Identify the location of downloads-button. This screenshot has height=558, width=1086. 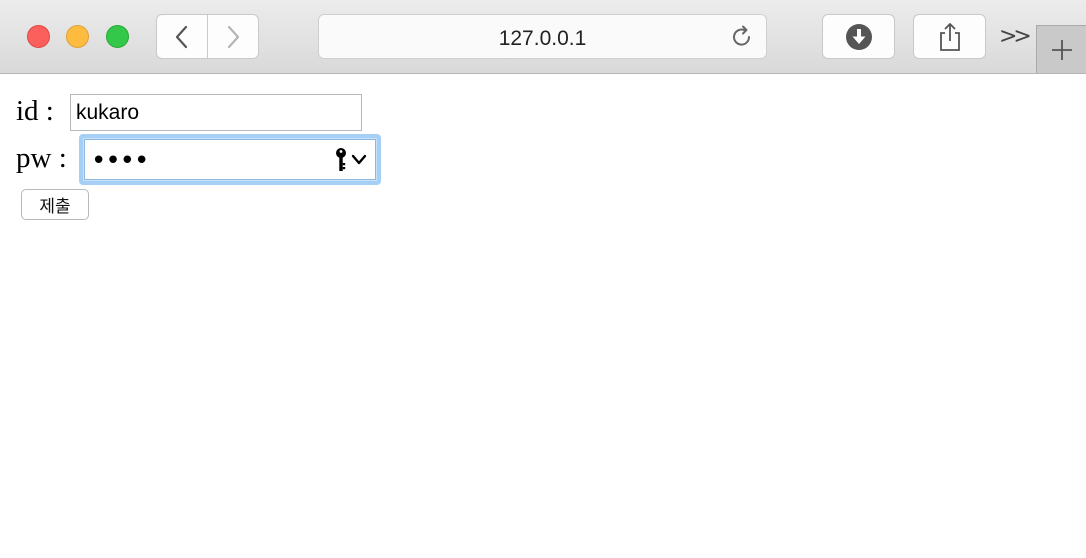
(858, 36).